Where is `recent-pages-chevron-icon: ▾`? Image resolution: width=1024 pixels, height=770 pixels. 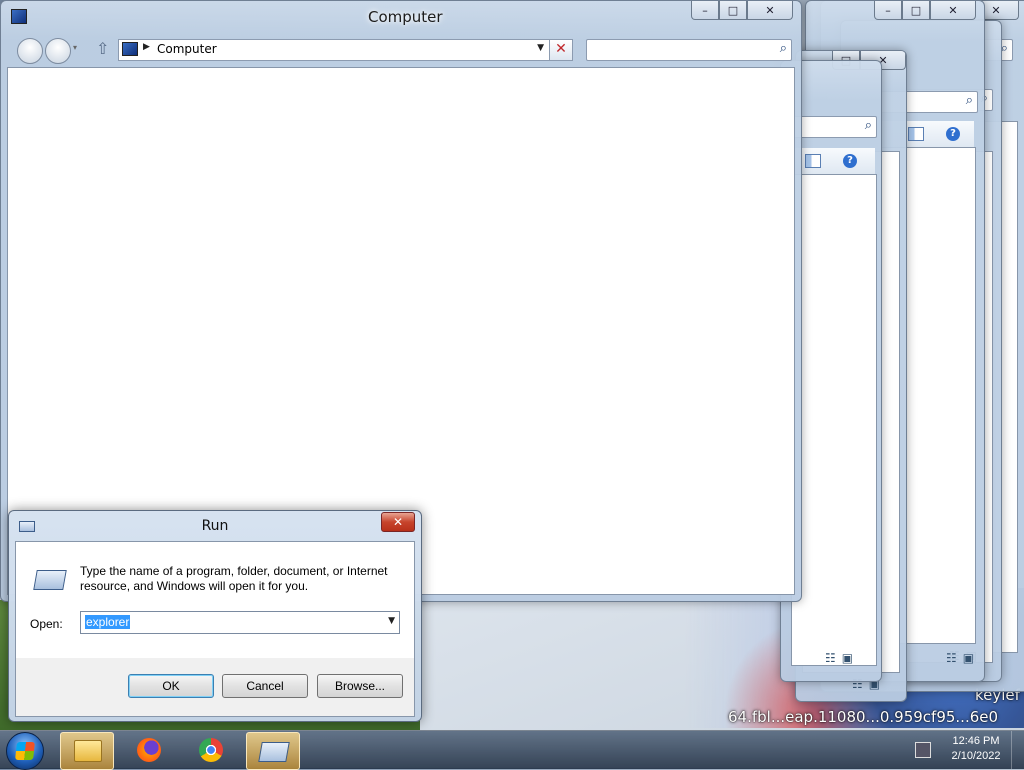 recent-pages-chevron-icon: ▾ is located at coordinates (75, 47).